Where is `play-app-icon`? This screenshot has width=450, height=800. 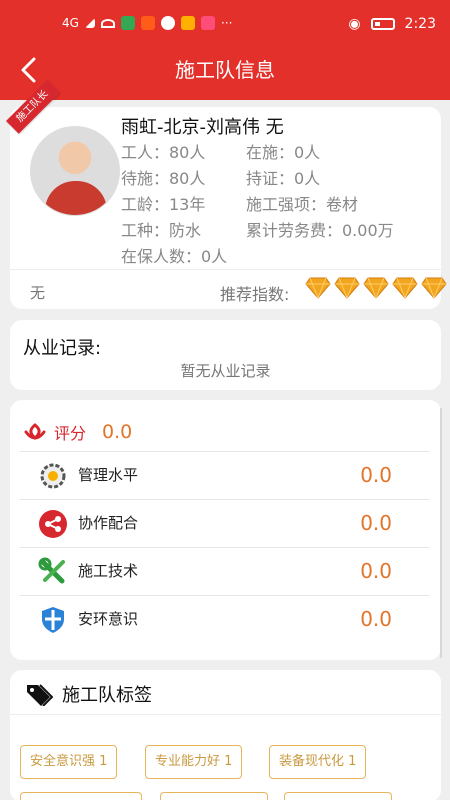 play-app-icon is located at coordinates (127, 23).